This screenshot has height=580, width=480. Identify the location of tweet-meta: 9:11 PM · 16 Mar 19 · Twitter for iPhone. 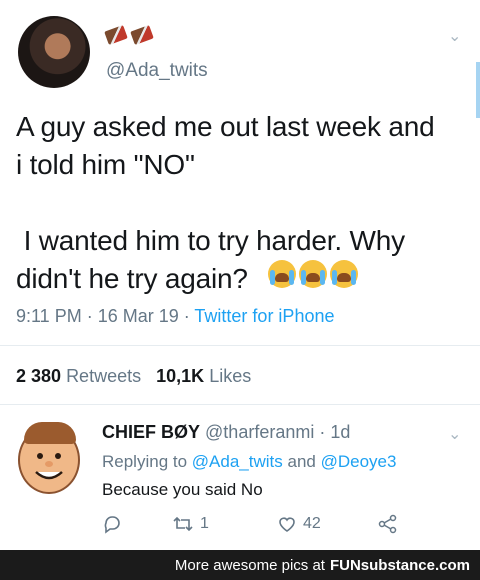
(175, 316).